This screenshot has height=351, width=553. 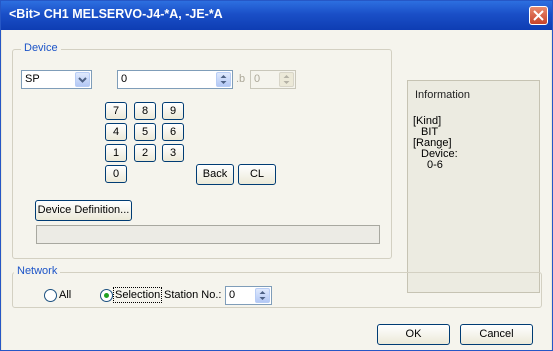 I want to click on device-group-title: Device, so click(x=41, y=48).